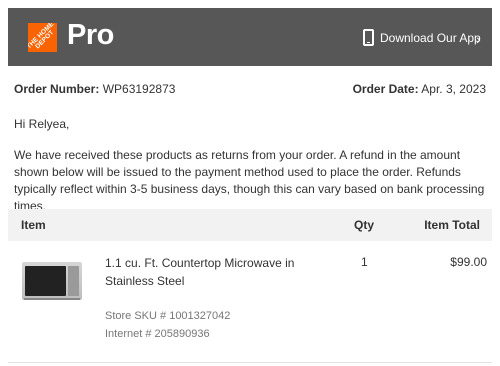 This screenshot has height=366, width=500. Describe the element at coordinates (452, 225) in the screenshot. I see `column-item-total: Item Total` at that location.